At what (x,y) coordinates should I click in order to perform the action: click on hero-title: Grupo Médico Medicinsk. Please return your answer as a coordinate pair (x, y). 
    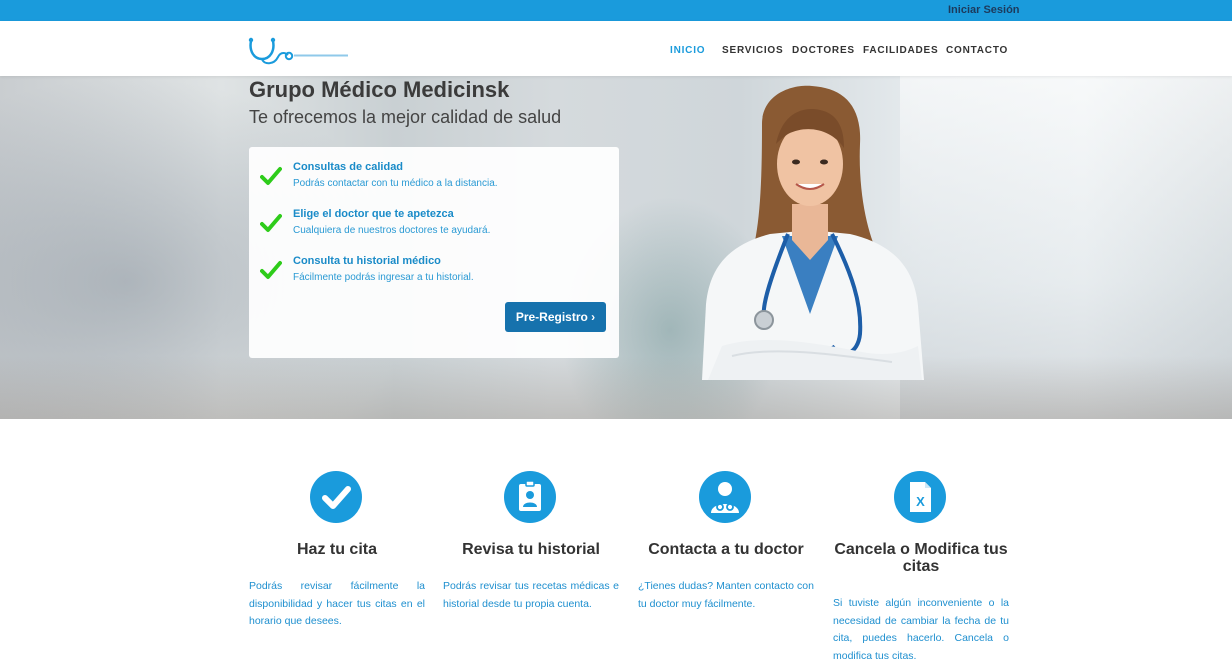
    Looking at the image, I should click on (379, 89).